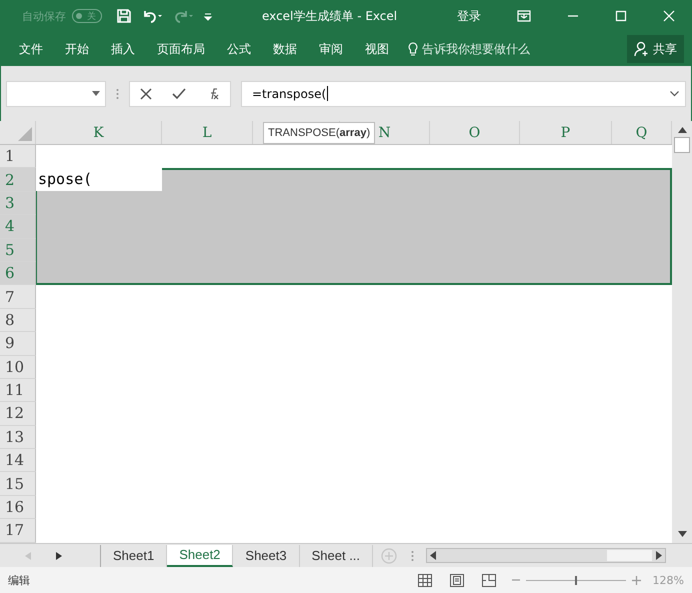  What do you see at coordinates (183, 16) in the screenshot?
I see `redo-icon` at bounding box center [183, 16].